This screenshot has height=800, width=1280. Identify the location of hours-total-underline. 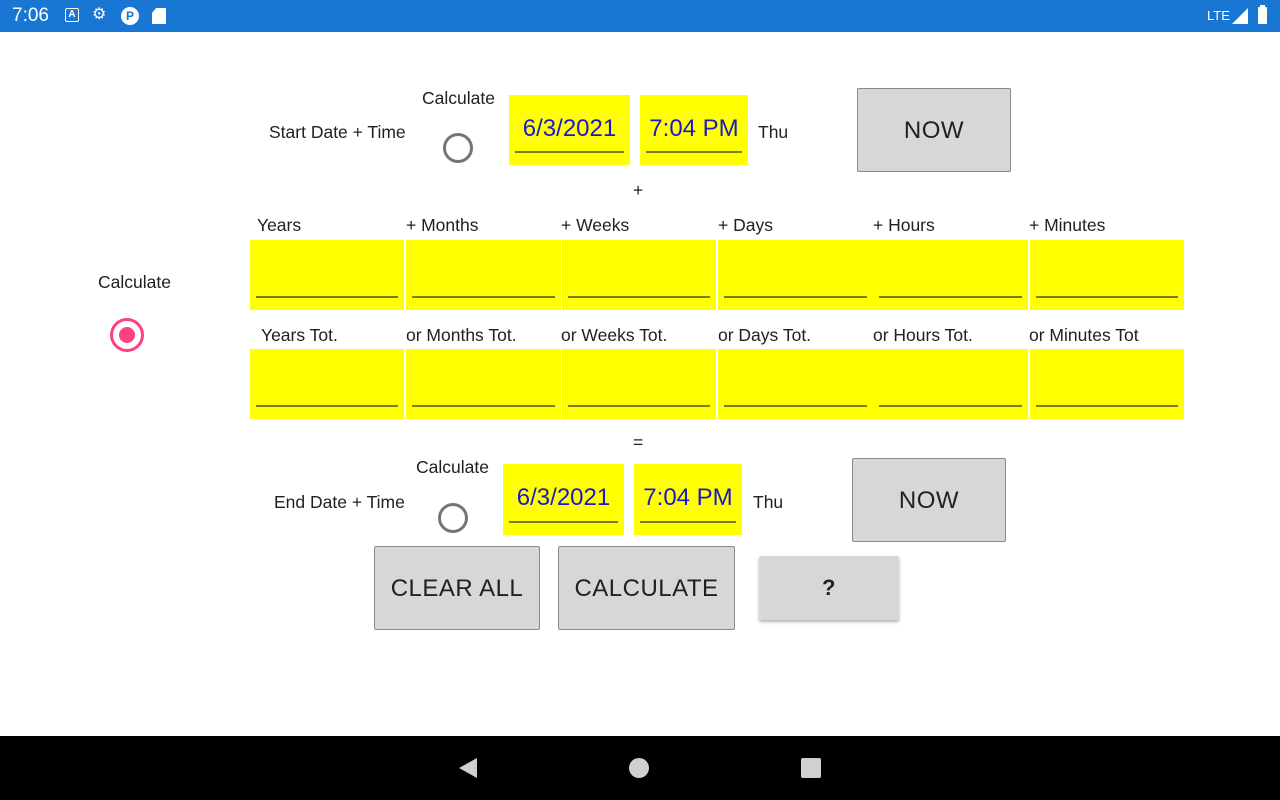
(950, 406).